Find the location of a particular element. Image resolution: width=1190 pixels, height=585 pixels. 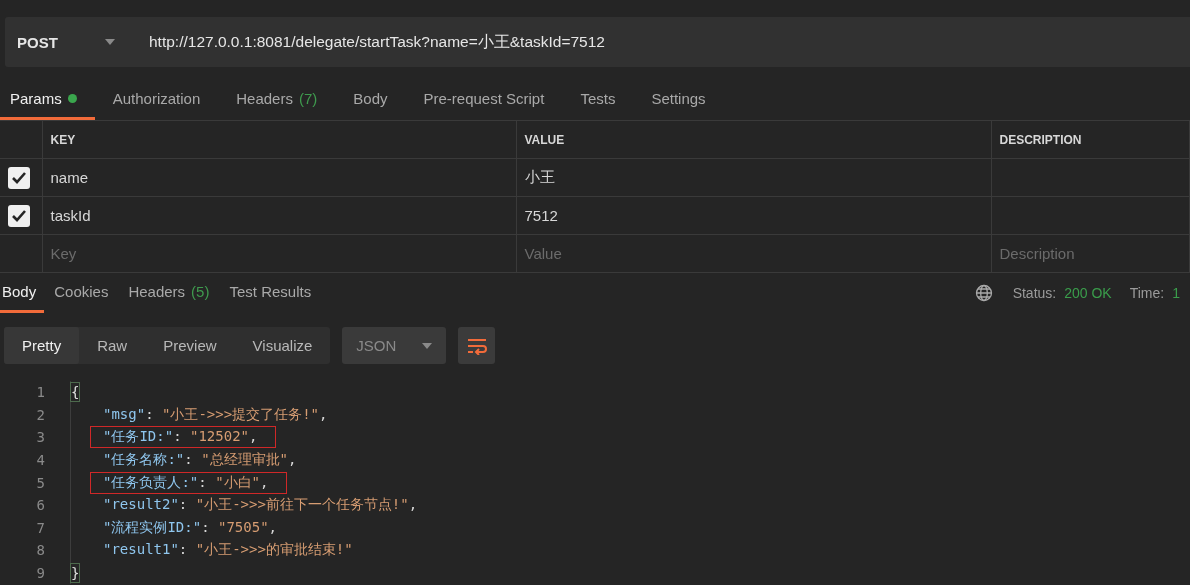

column-header: KEY is located at coordinates (63, 139).